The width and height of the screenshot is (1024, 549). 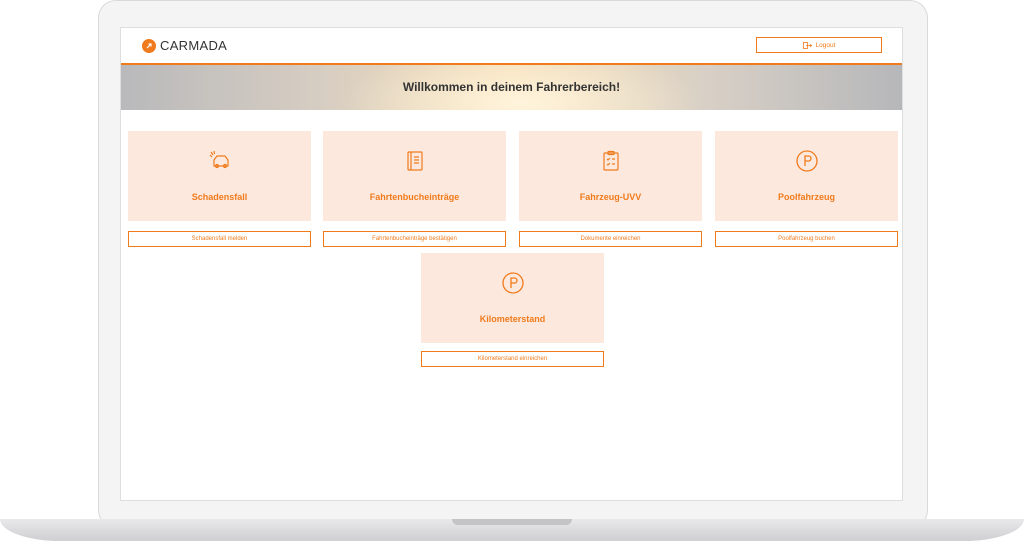 I want to click on damage-car-icon, so click(x=219, y=159).